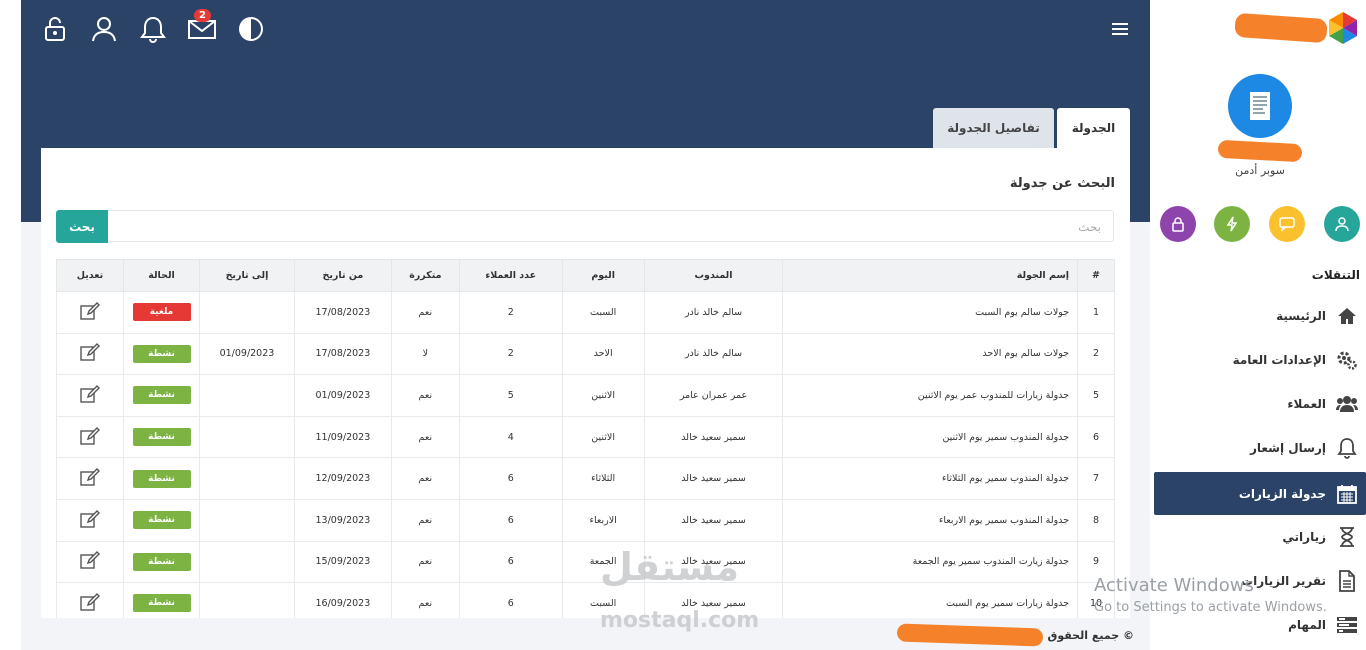 The image size is (1366, 650). What do you see at coordinates (1260, 106) in the screenshot?
I see `avatar` at bounding box center [1260, 106].